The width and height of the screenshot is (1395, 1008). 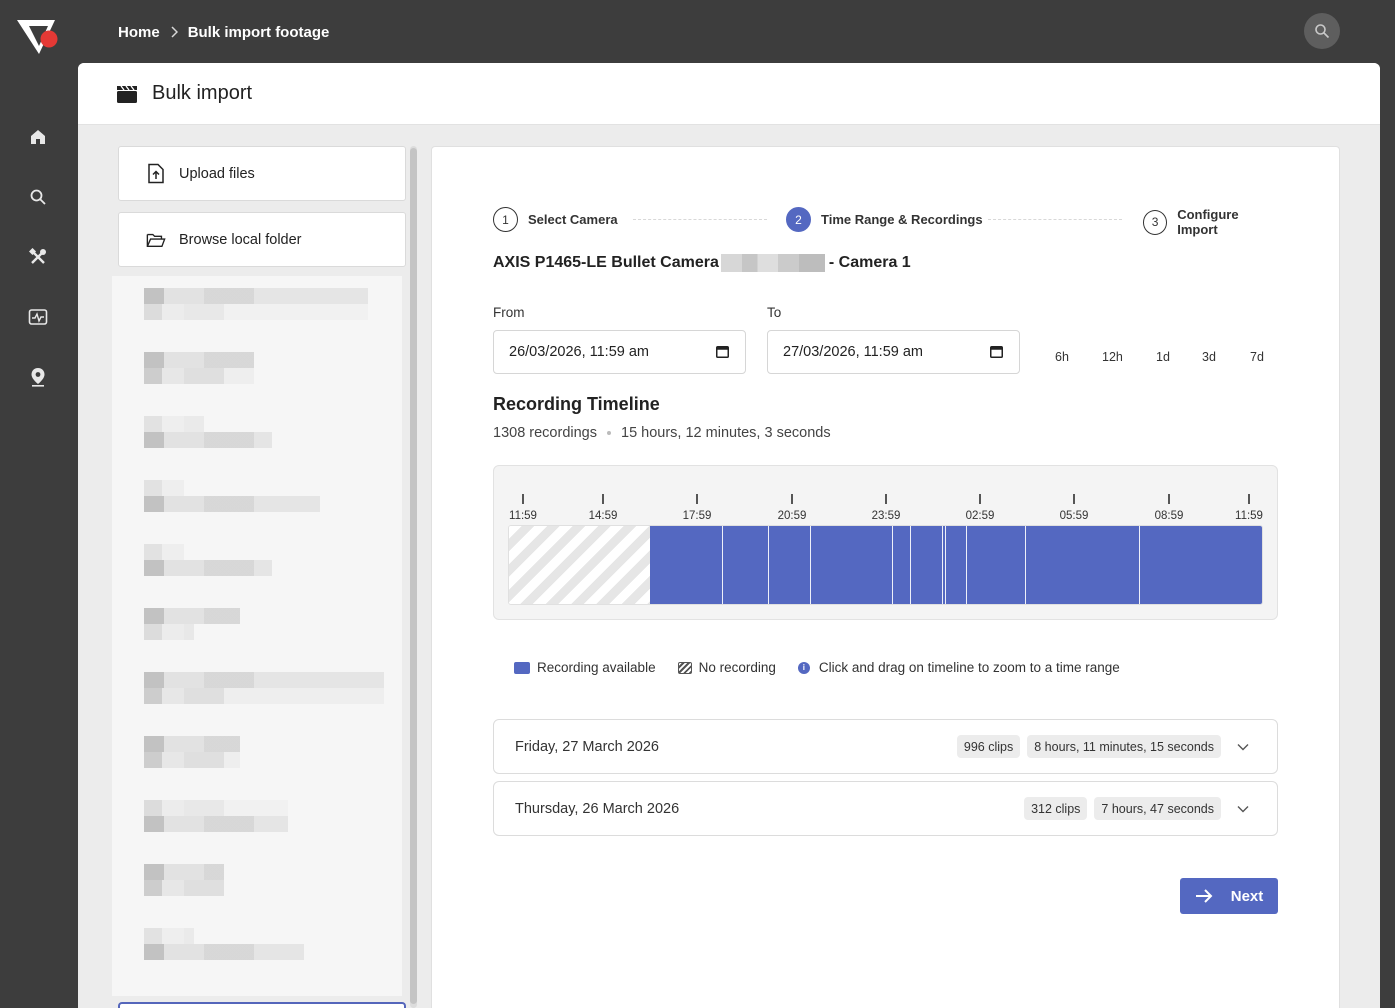 What do you see at coordinates (1229, 896) in the screenshot?
I see `next-button: Next` at bounding box center [1229, 896].